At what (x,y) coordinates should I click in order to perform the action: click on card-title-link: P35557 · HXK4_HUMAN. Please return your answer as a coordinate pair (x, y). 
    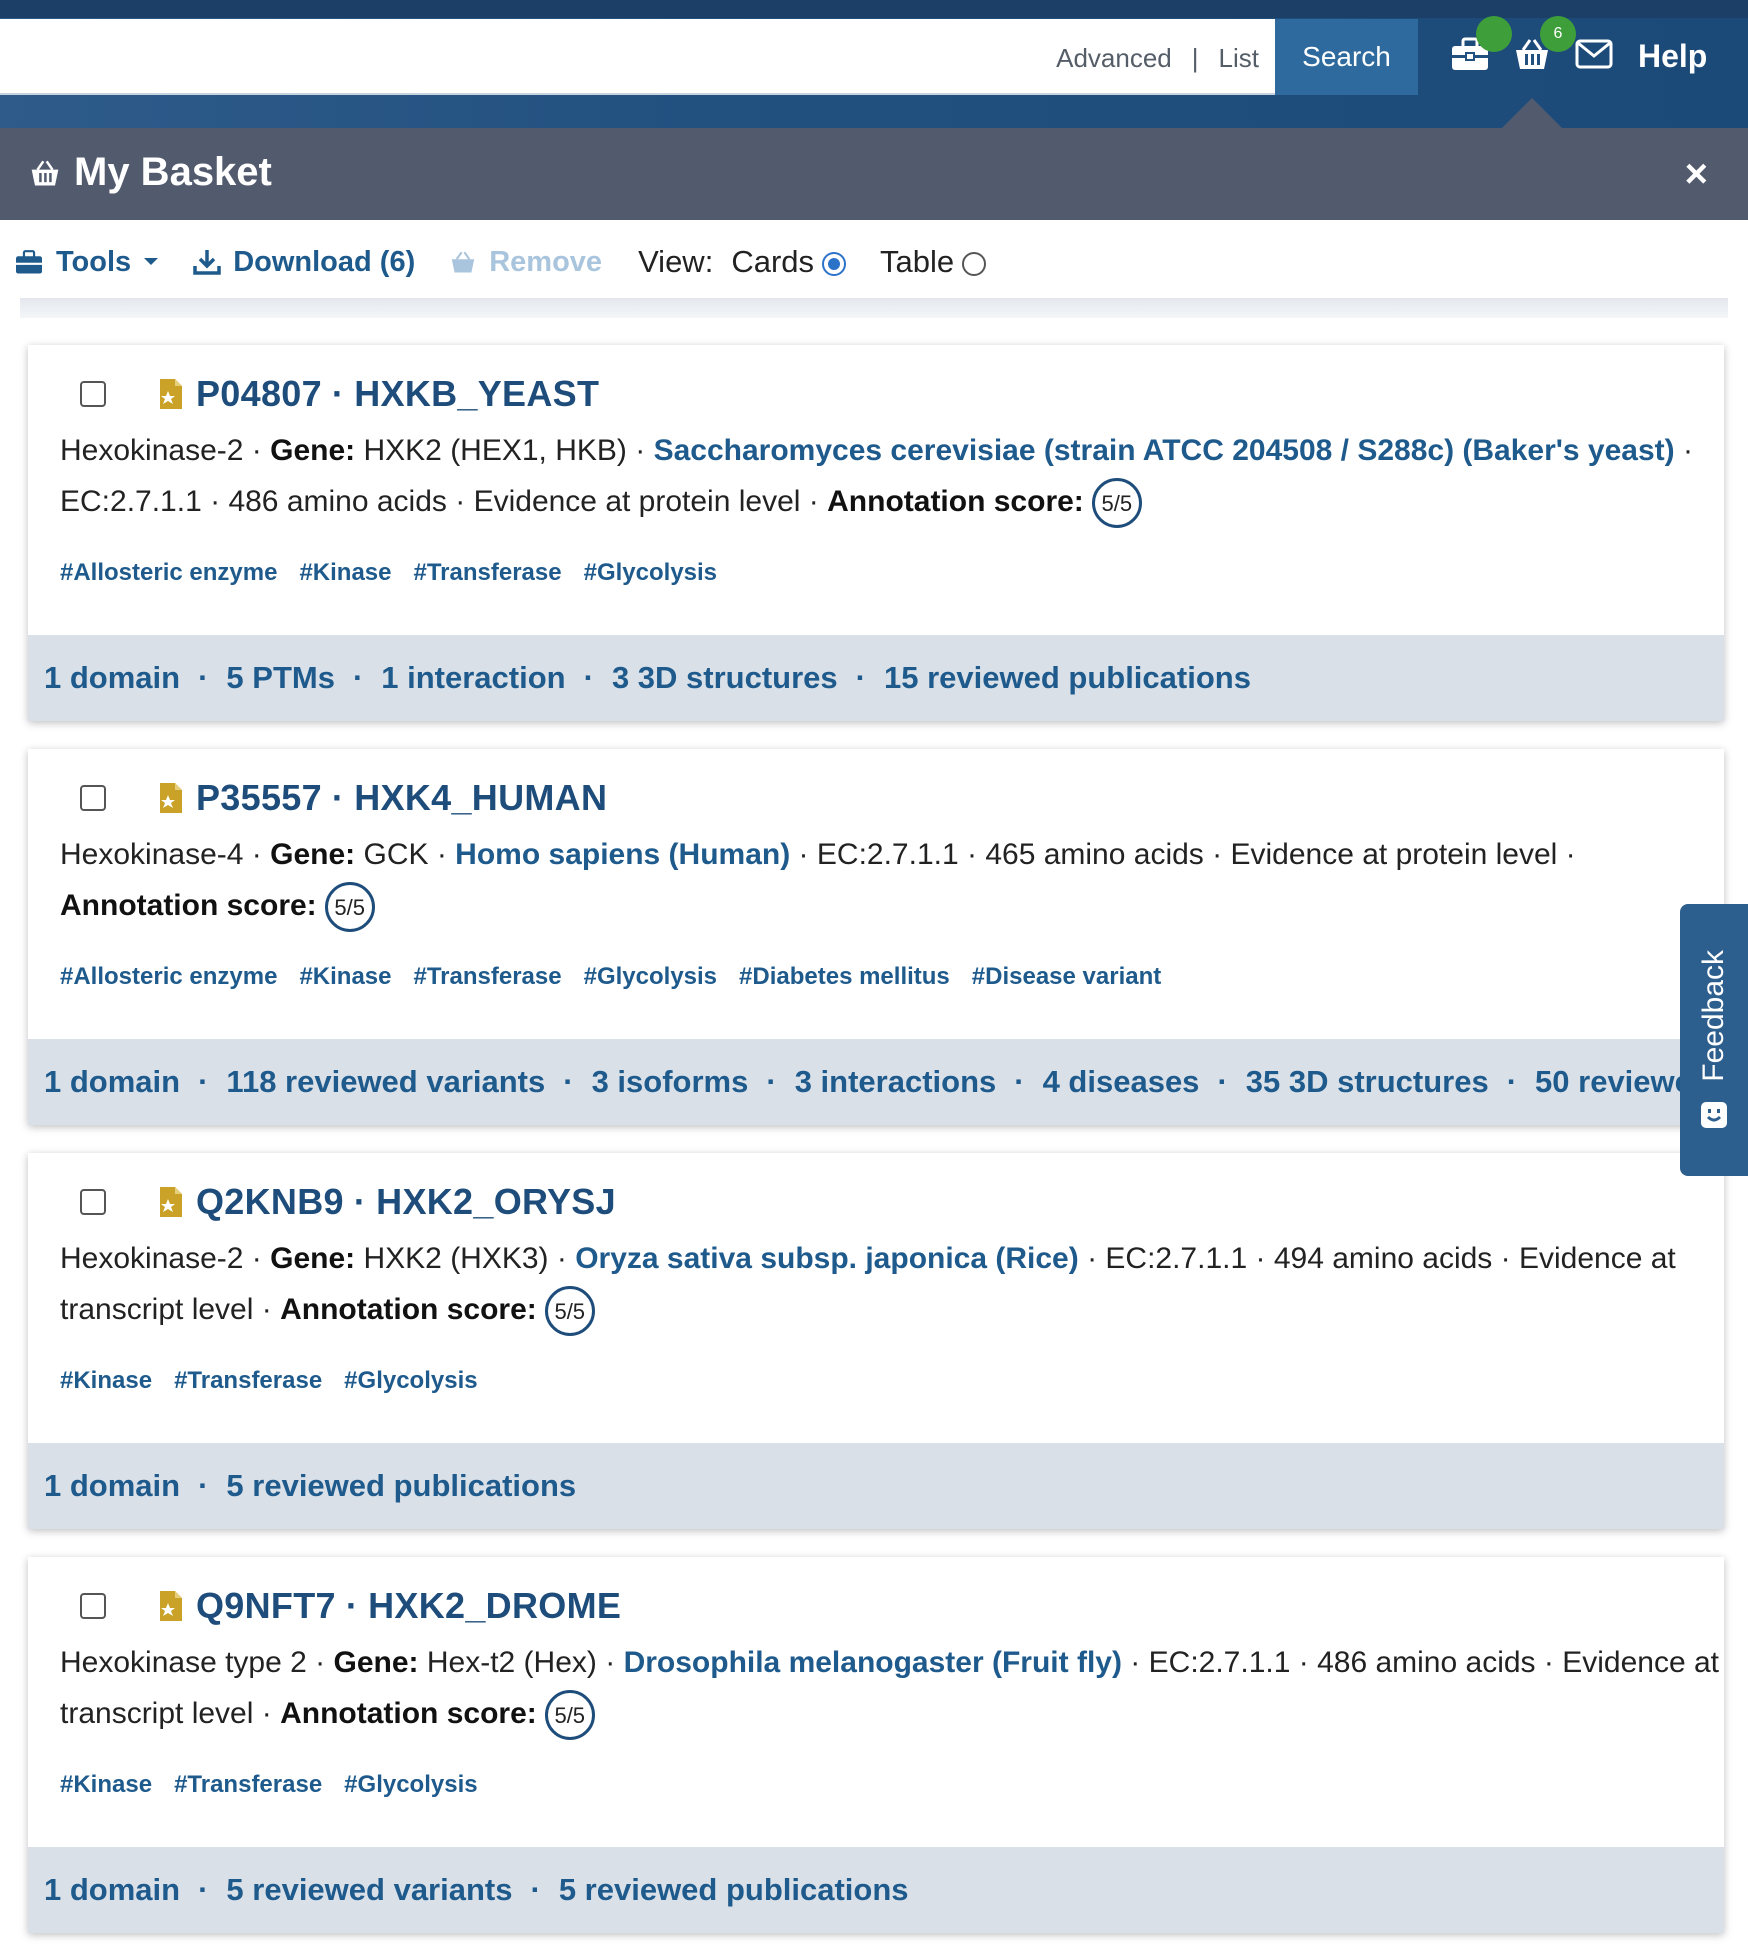
    Looking at the image, I should click on (381, 798).